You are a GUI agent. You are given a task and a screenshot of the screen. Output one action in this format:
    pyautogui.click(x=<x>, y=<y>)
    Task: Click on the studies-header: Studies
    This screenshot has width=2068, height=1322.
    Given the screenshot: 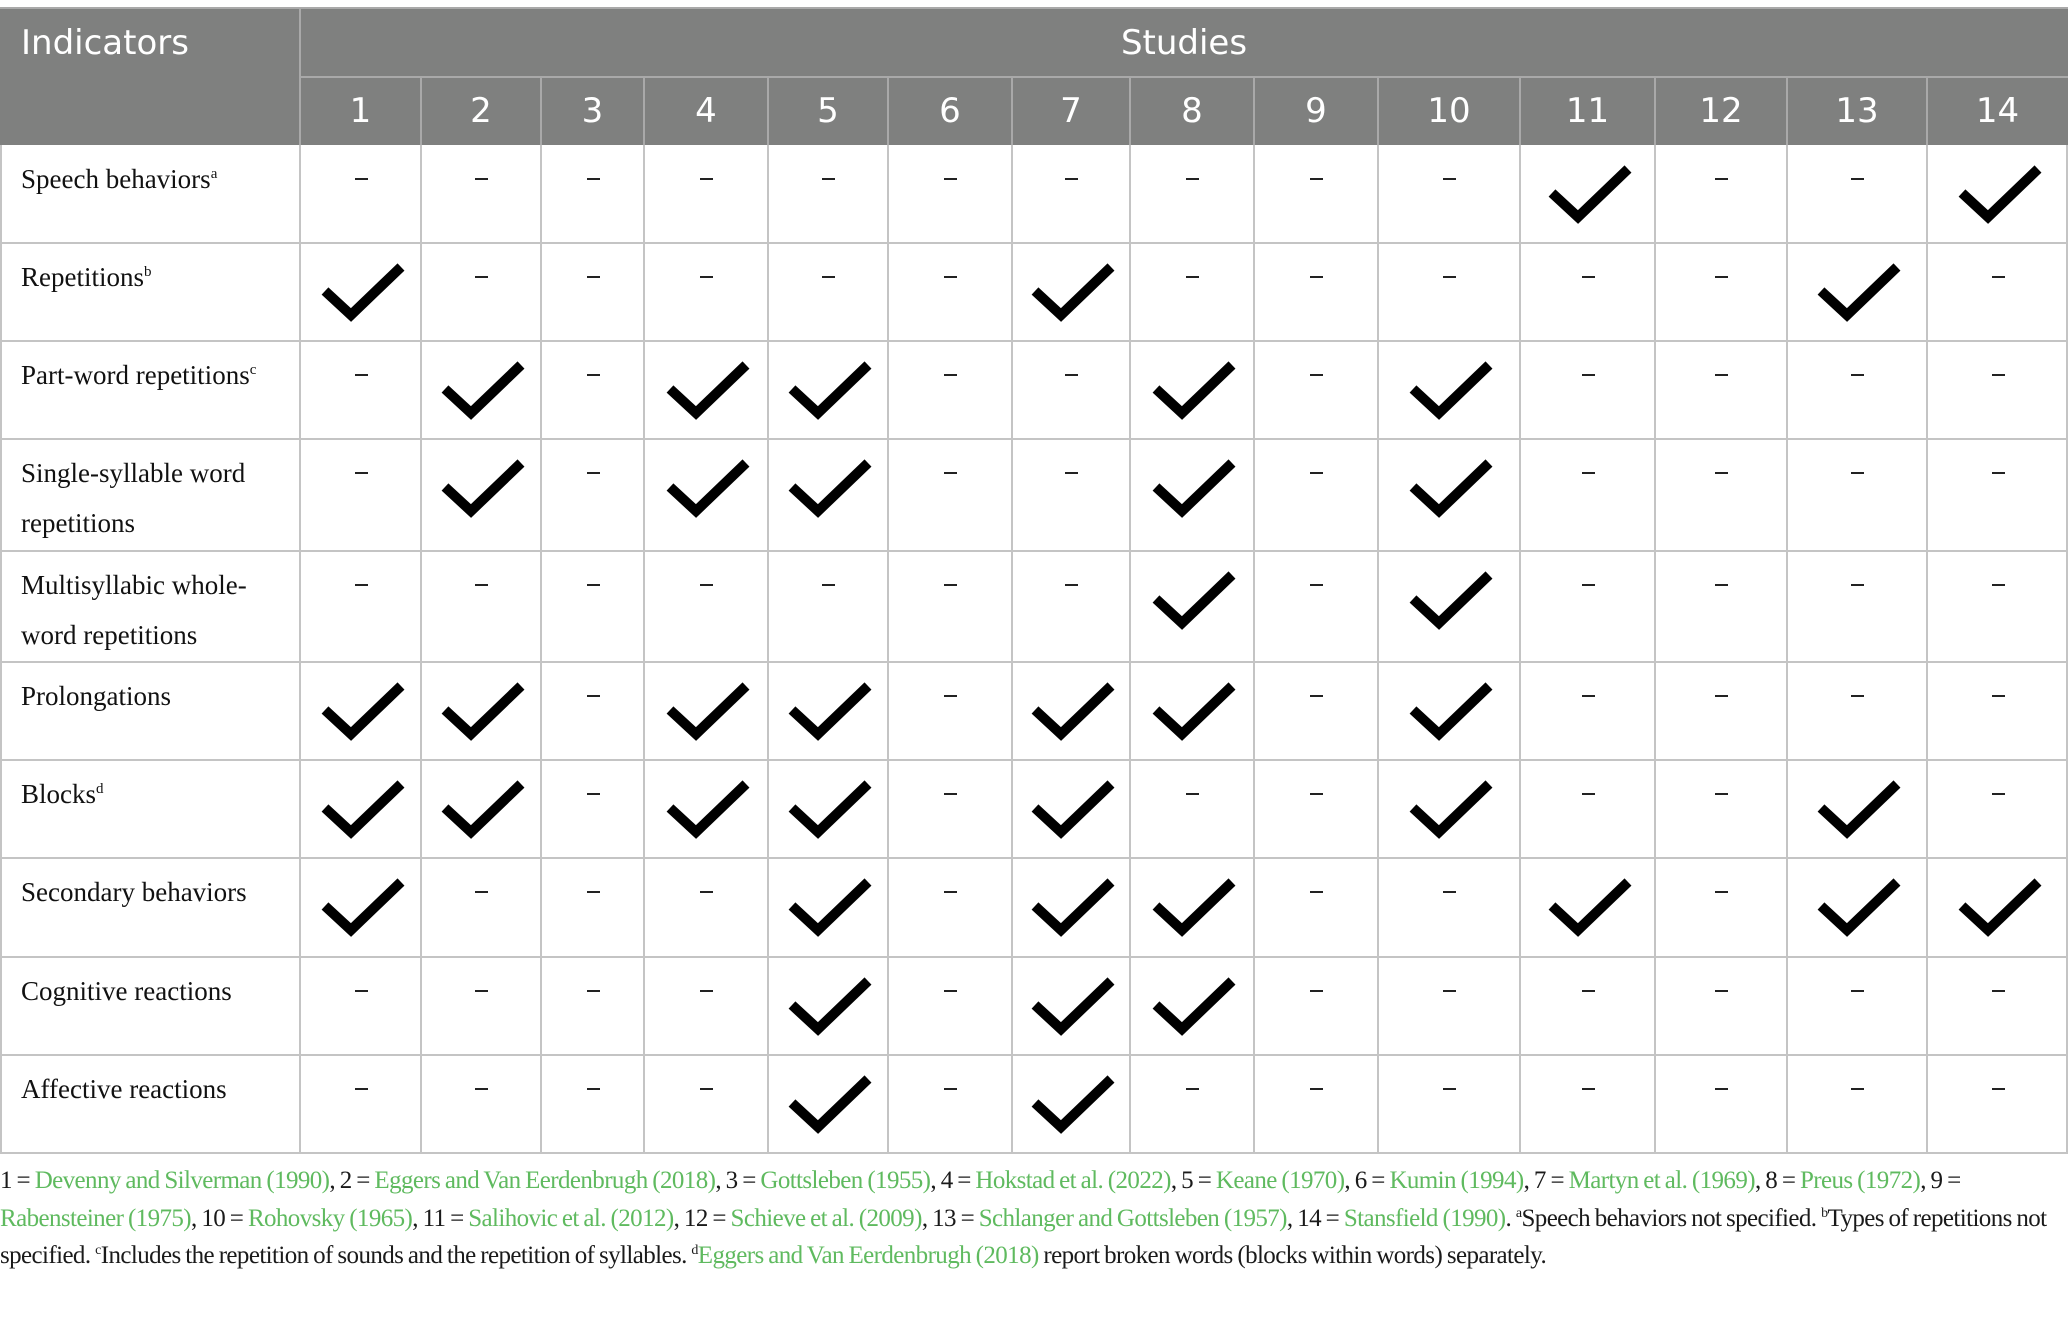 What is the action you would take?
    pyautogui.click(x=1184, y=43)
    